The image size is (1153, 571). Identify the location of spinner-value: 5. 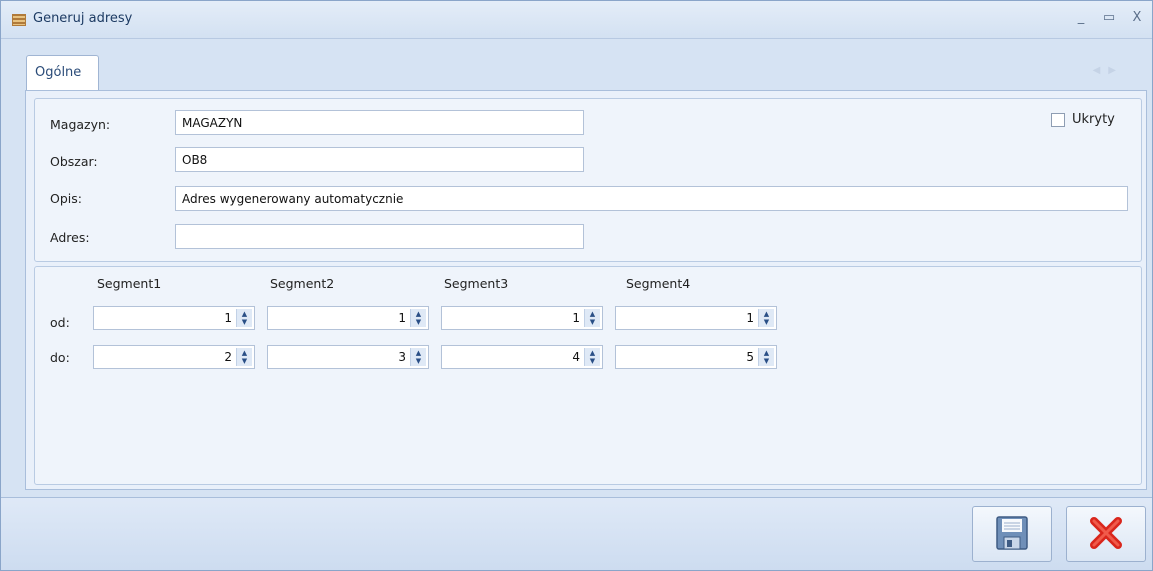
(750, 357).